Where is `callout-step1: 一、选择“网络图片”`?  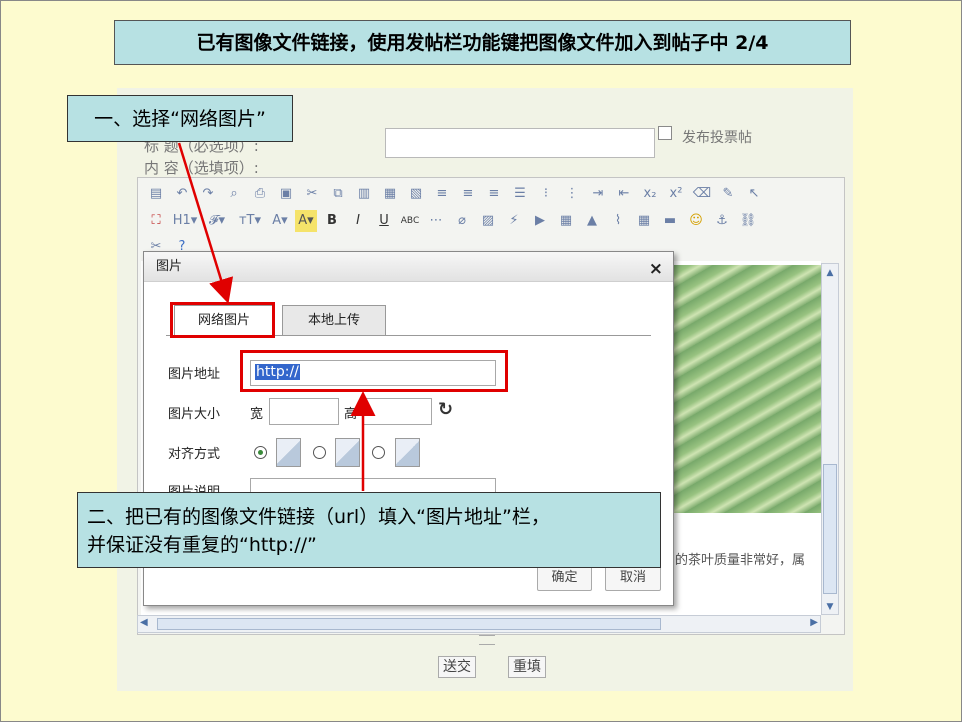
callout-step1: 一、选择“网络图片” is located at coordinates (180, 118).